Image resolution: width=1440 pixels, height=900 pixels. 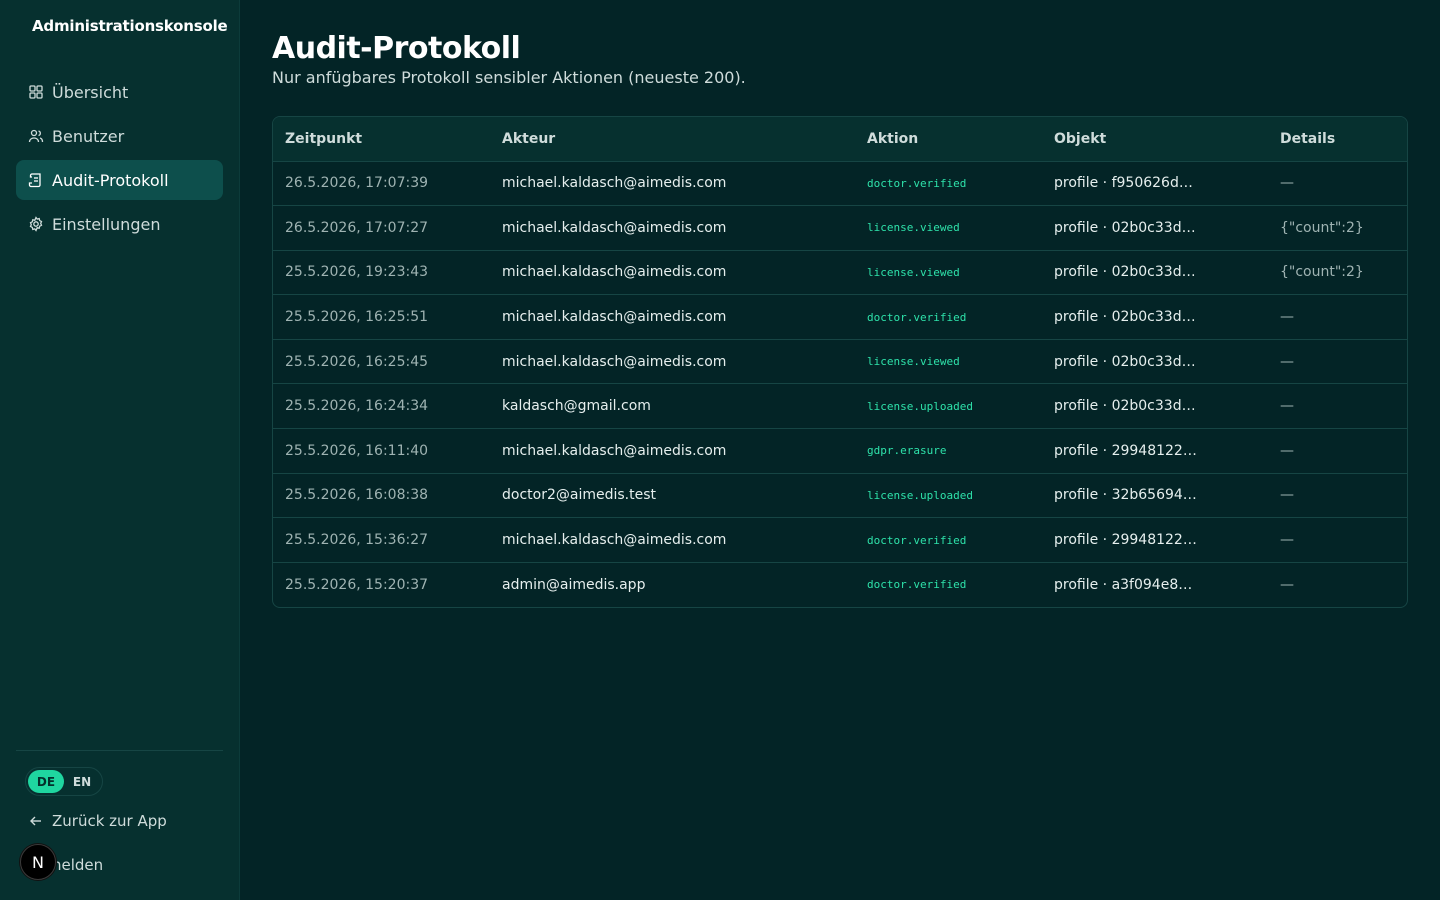 What do you see at coordinates (1308, 138) in the screenshot?
I see `column-header-details: Details` at bounding box center [1308, 138].